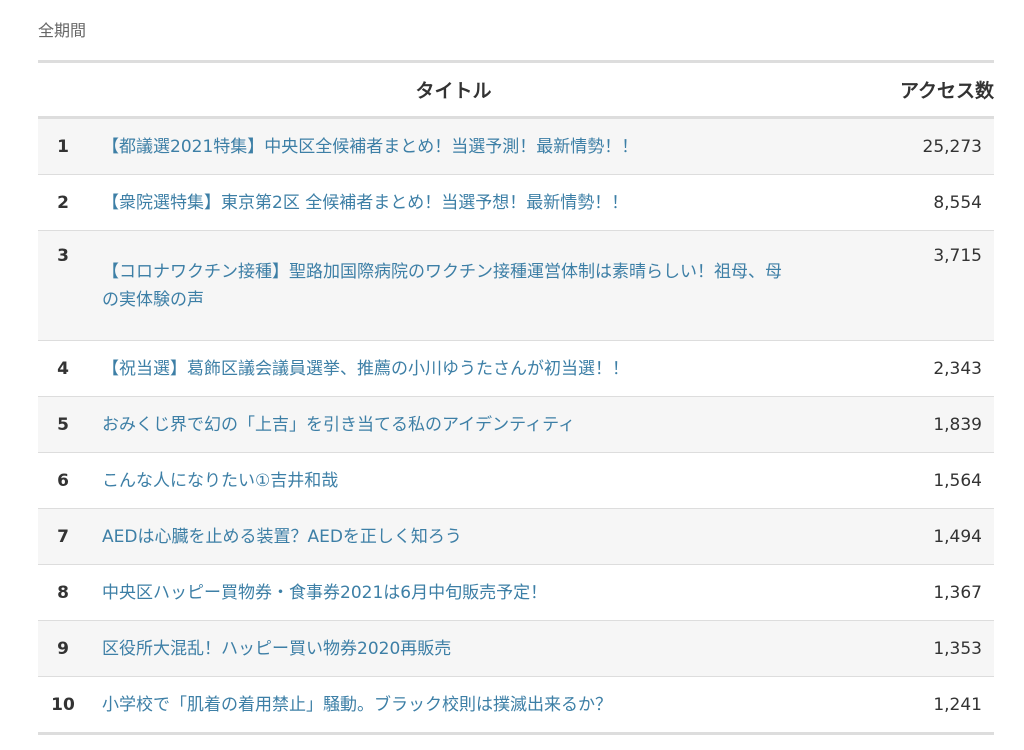  Describe the element at coordinates (957, 256) in the screenshot. I see `access-count: 3,715` at that location.